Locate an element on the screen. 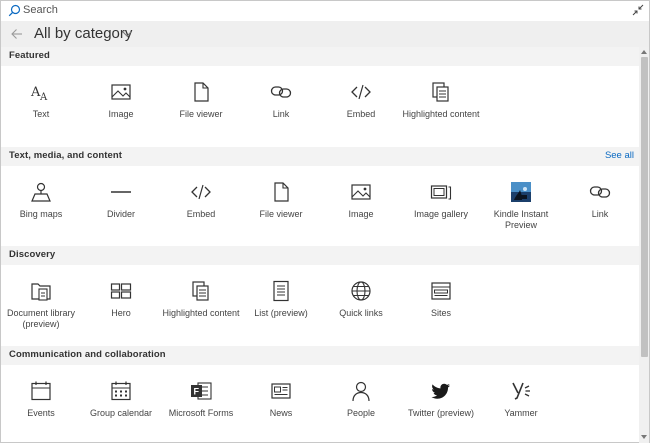 This screenshot has width=650, height=443. tile-divider: Divider is located at coordinates (121, 216).